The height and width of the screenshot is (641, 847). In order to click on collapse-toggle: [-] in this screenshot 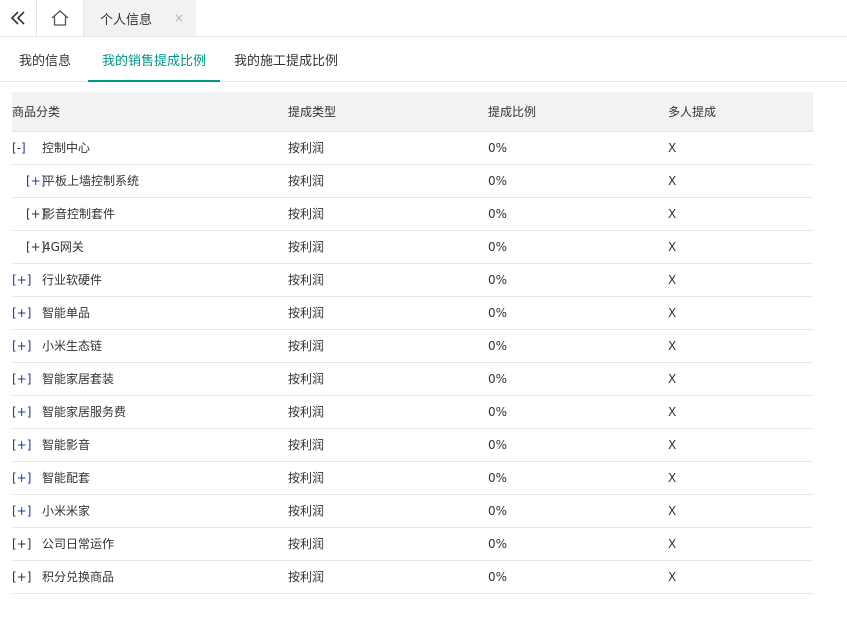, I will do `click(27, 148)`.